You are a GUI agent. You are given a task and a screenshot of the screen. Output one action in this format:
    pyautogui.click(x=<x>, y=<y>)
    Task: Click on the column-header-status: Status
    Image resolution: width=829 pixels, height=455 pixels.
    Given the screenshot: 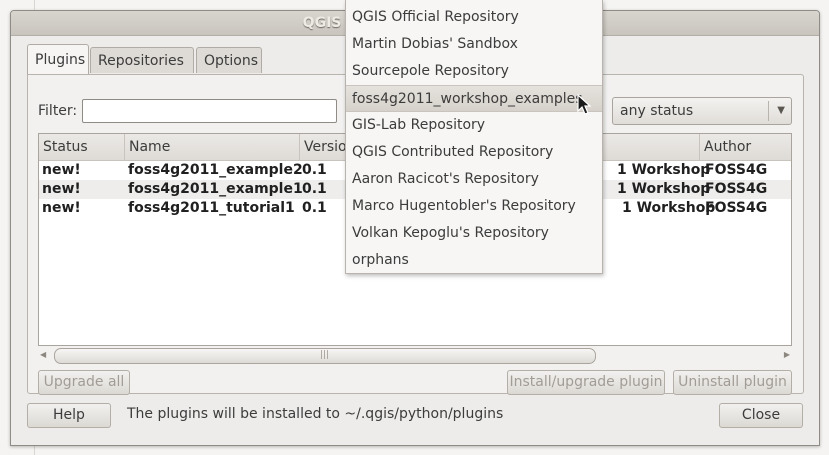 What is the action you would take?
    pyautogui.click(x=82, y=147)
    